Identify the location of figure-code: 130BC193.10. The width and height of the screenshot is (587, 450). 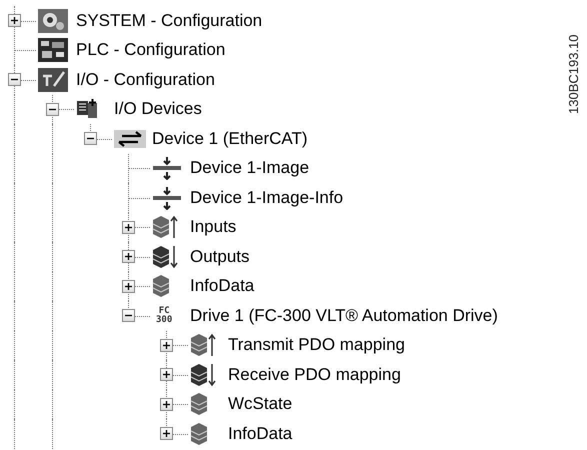
(573, 73).